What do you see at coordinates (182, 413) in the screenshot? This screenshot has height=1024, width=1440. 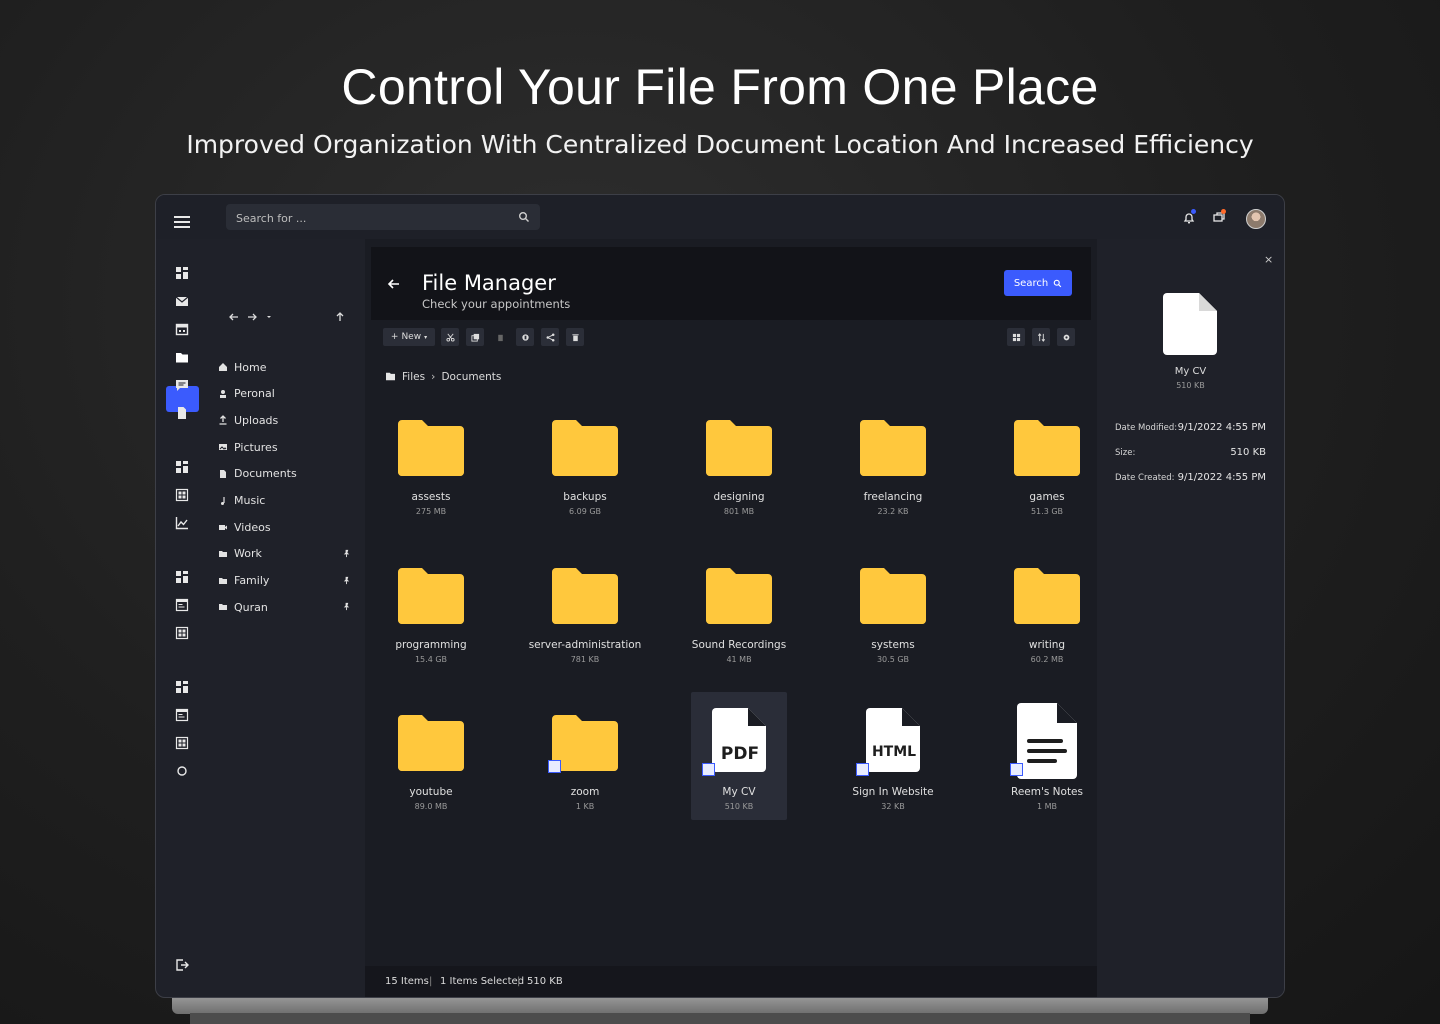 I see `document-icon` at bounding box center [182, 413].